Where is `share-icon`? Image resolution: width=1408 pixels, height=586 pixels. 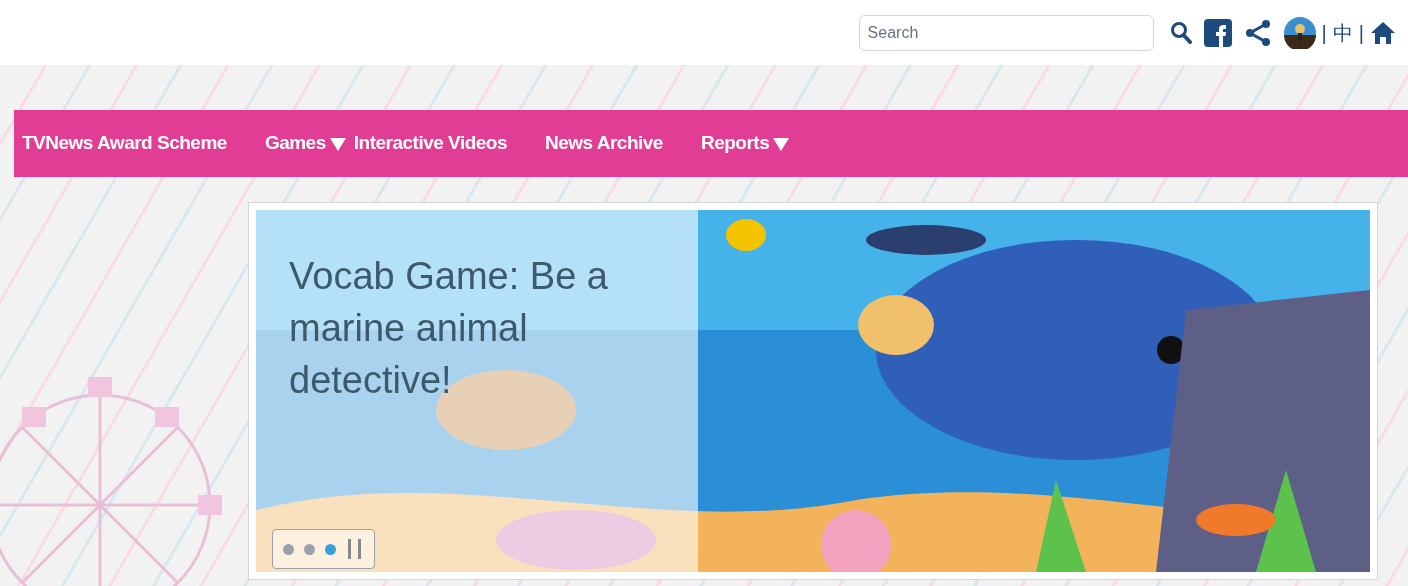
share-icon is located at coordinates (1257, 32).